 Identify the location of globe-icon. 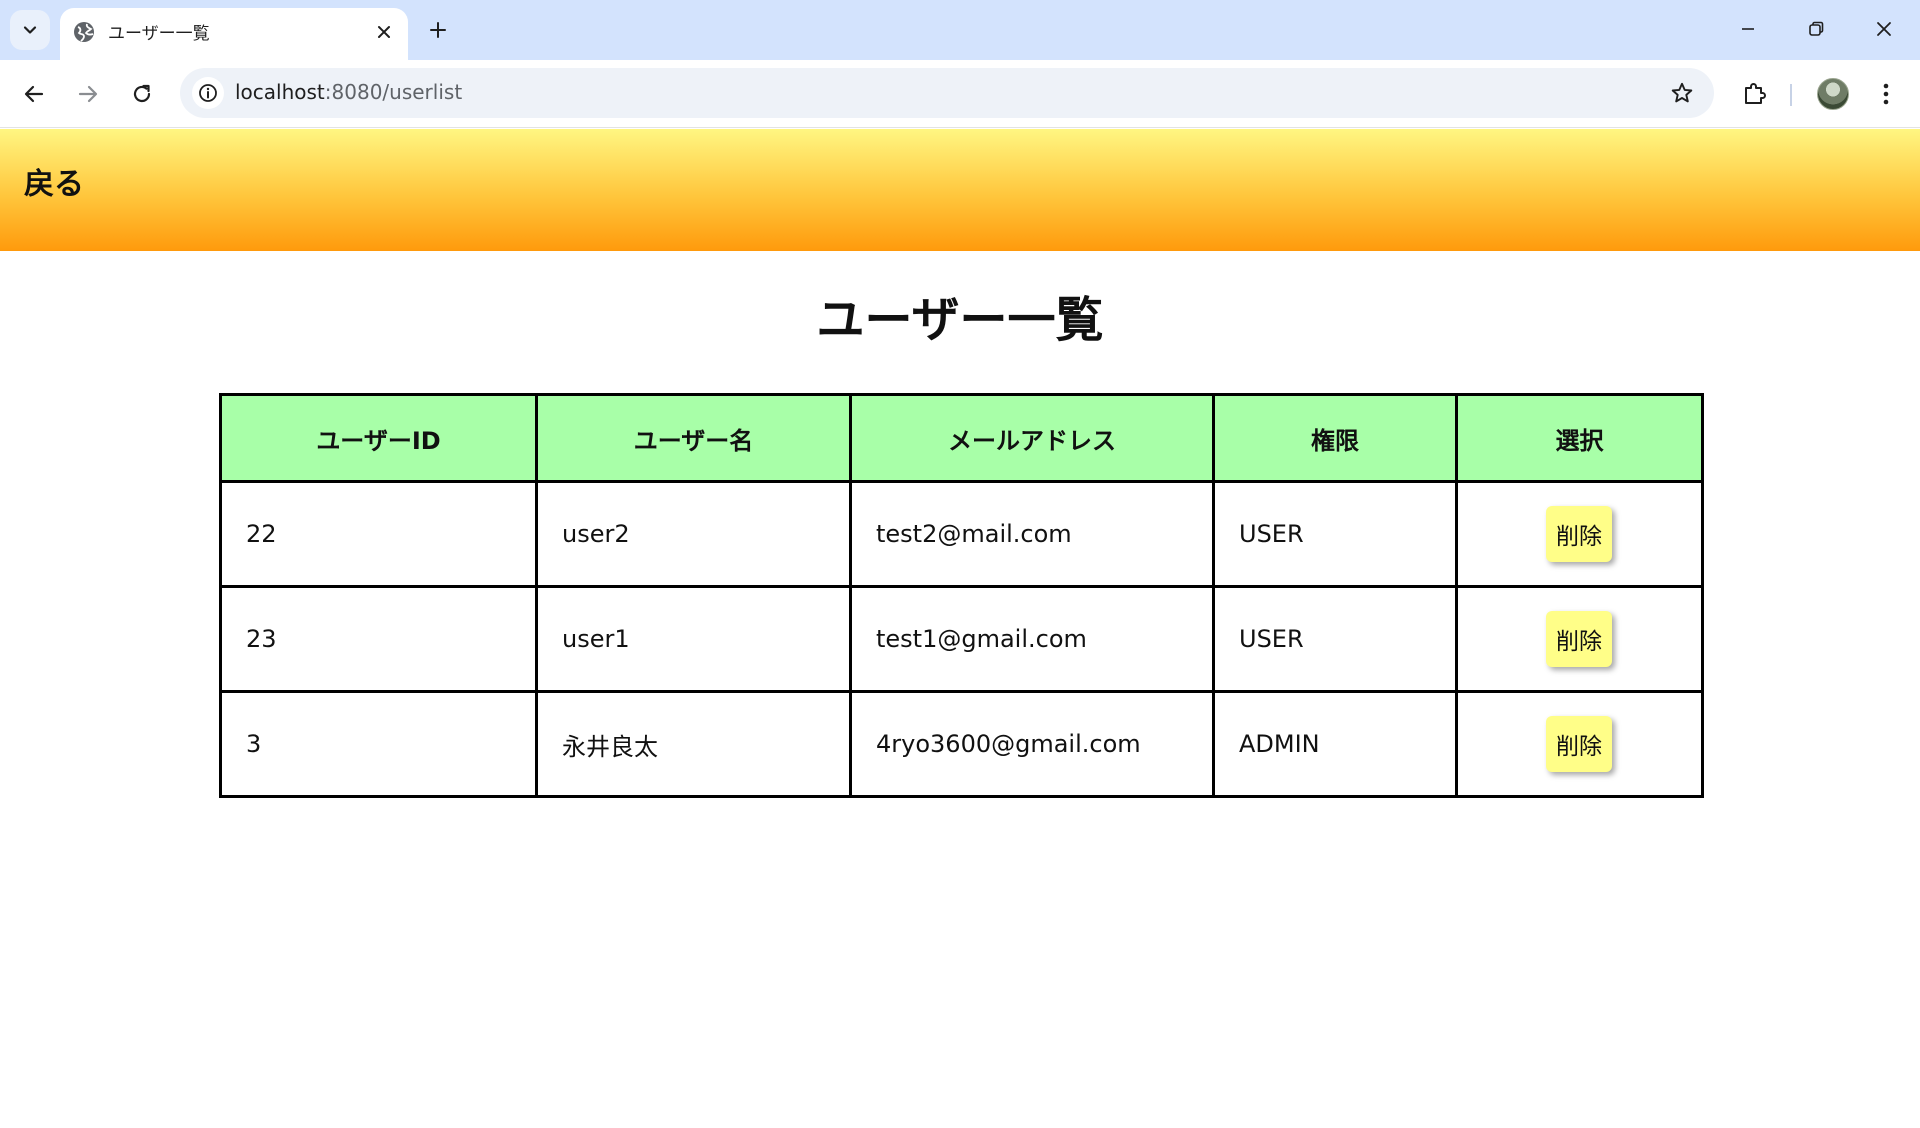
(84, 32).